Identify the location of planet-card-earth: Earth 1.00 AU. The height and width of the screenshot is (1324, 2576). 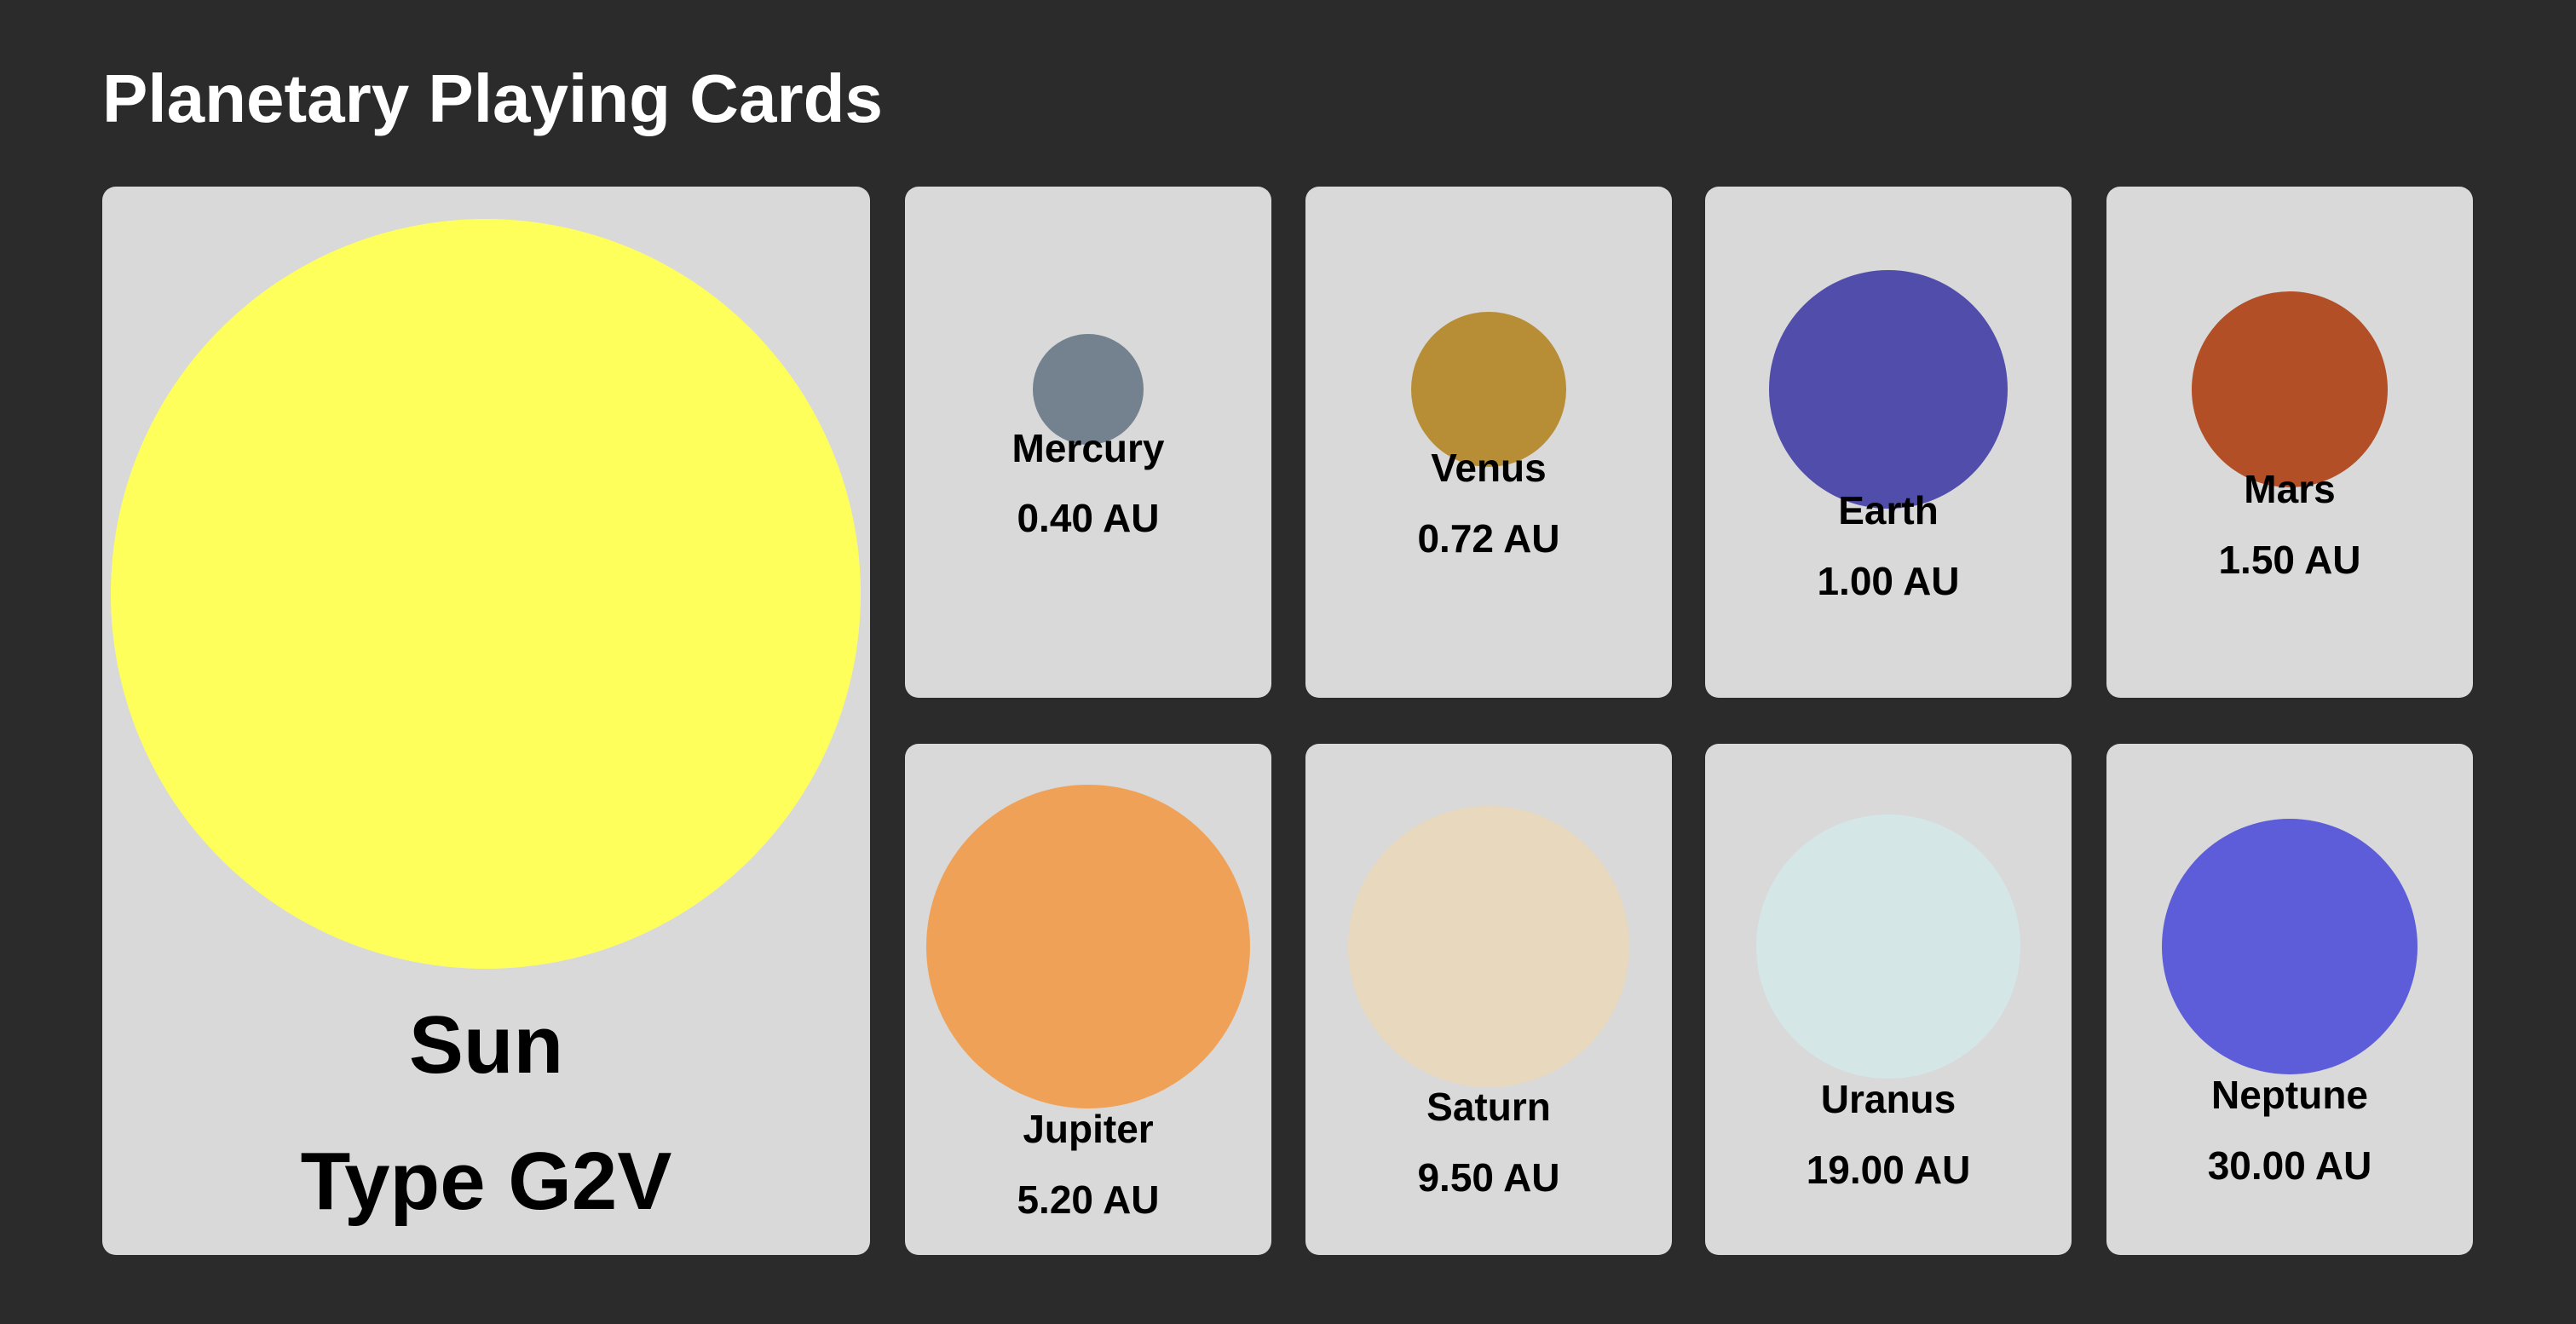
(1888, 443).